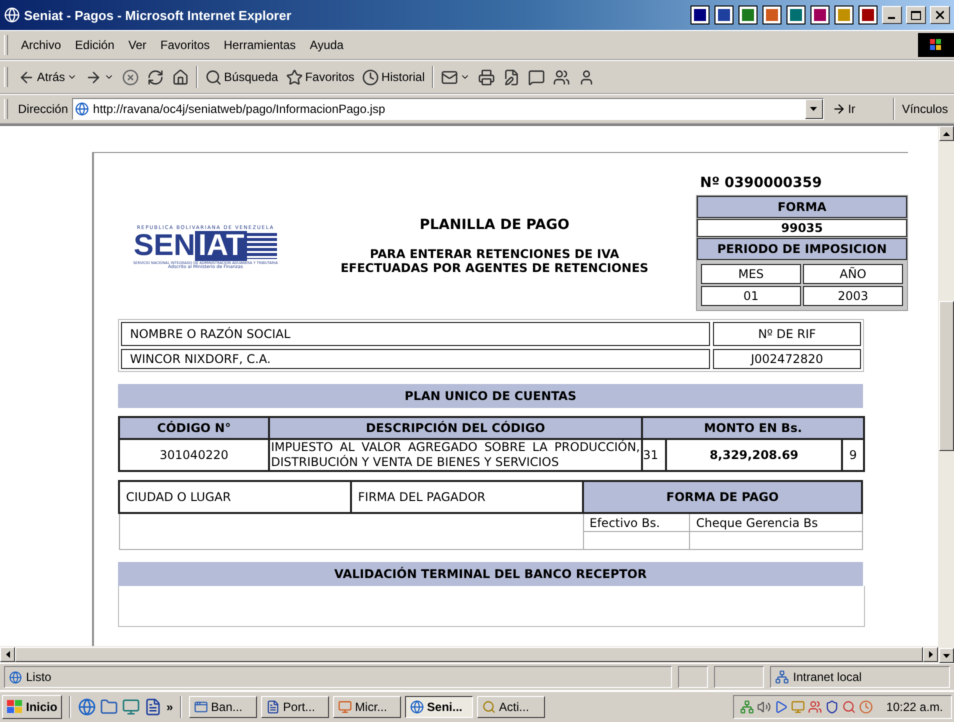 The width and height of the screenshot is (954, 722). Describe the element at coordinates (194, 428) in the screenshot. I see `column-header: CÓDIGO N°` at that location.